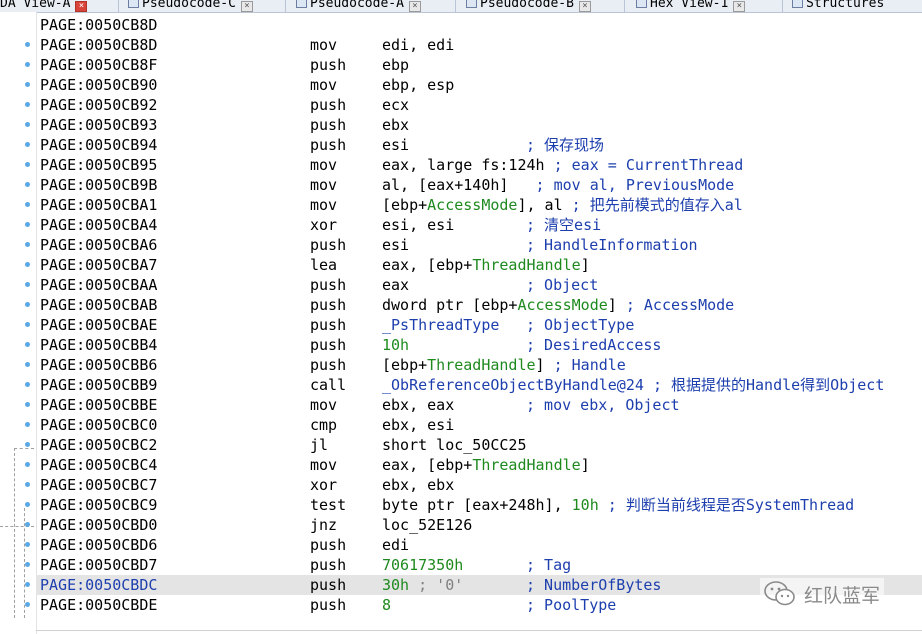 This screenshot has width=922, height=634. I want to click on tab-pseudocode-c: Pseudocode-C ×, so click(190, 6).